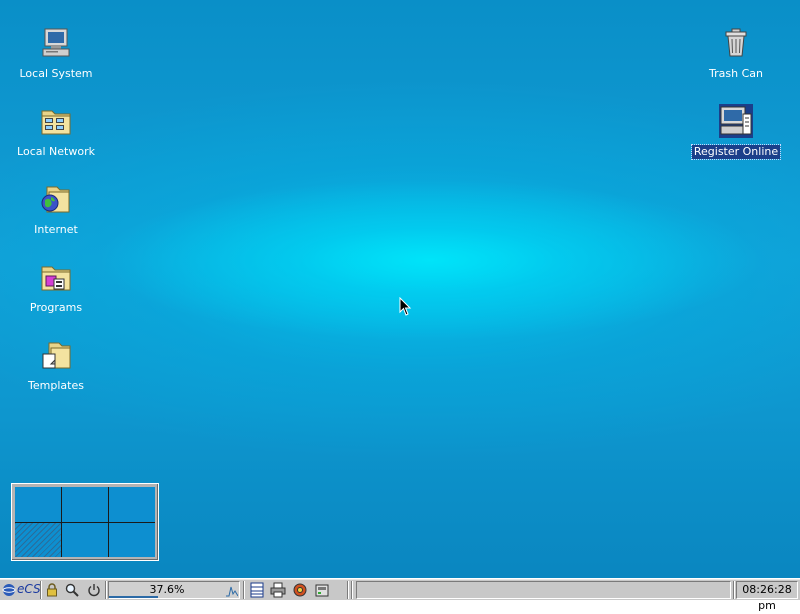 This screenshot has height=614, width=800. Describe the element at coordinates (56, 122) in the screenshot. I see `network-folder-icon` at that location.